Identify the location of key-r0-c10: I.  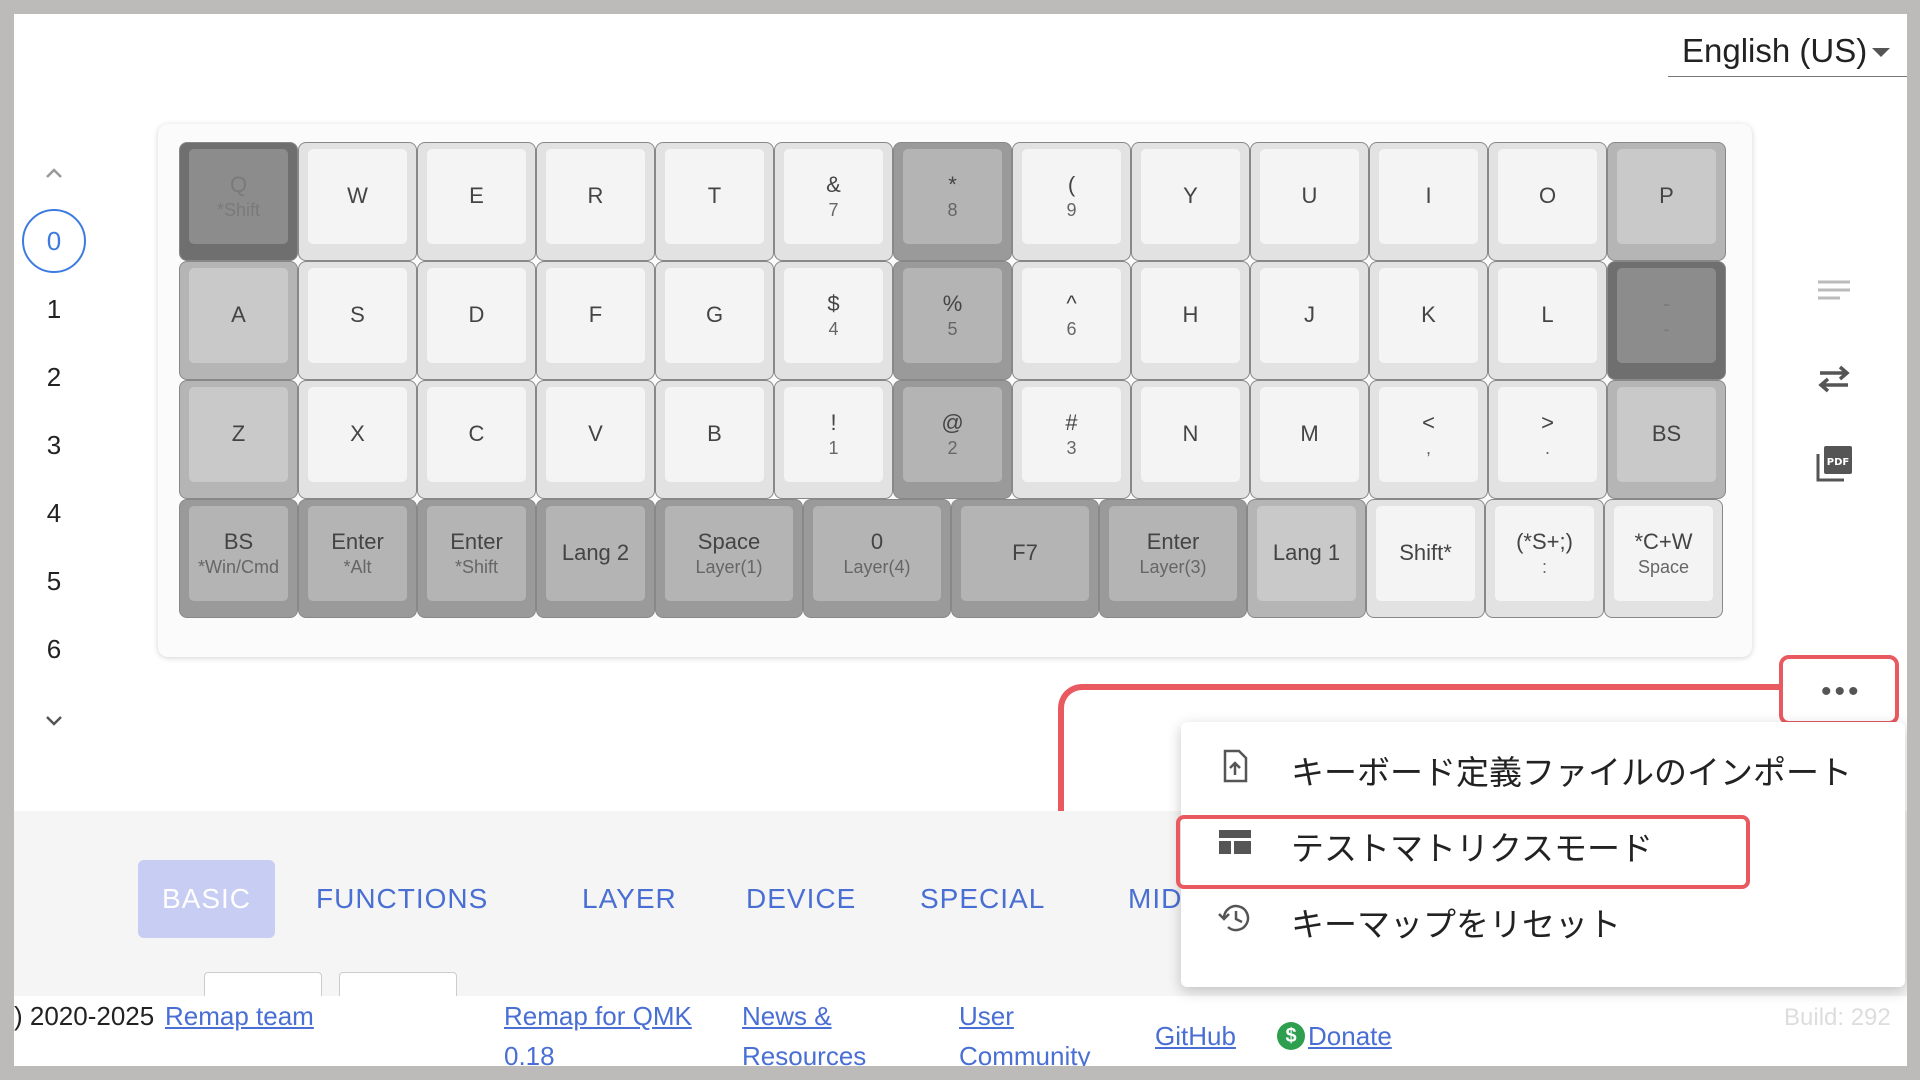
(1428, 201).